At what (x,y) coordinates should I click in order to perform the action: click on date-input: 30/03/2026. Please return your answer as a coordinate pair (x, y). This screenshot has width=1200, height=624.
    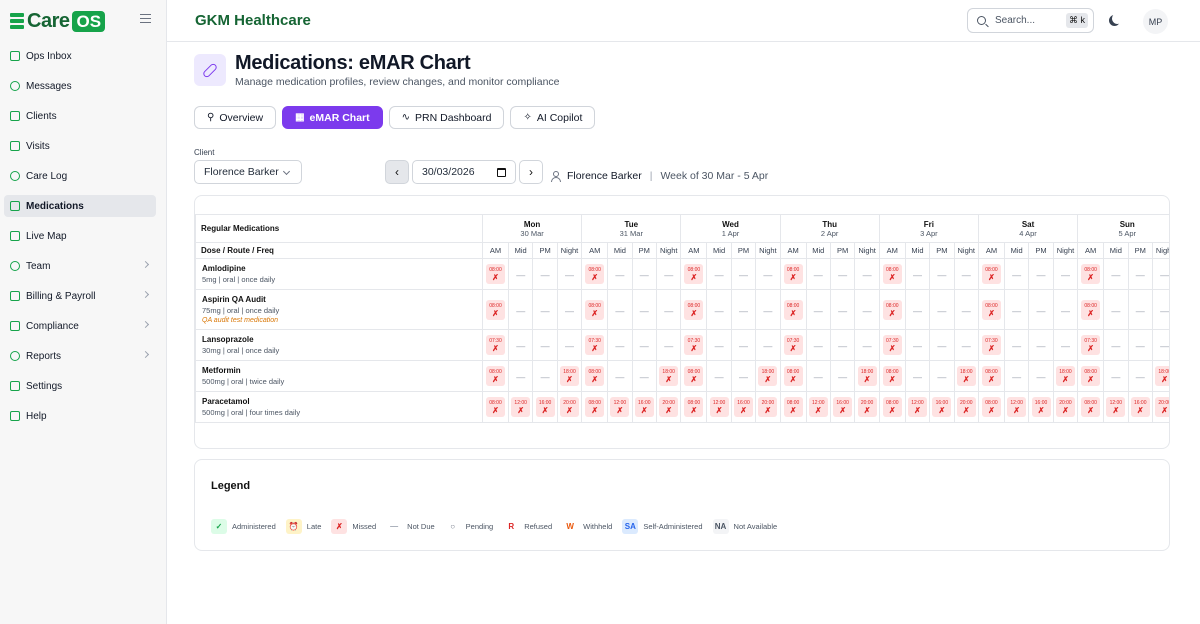
    Looking at the image, I should click on (464, 172).